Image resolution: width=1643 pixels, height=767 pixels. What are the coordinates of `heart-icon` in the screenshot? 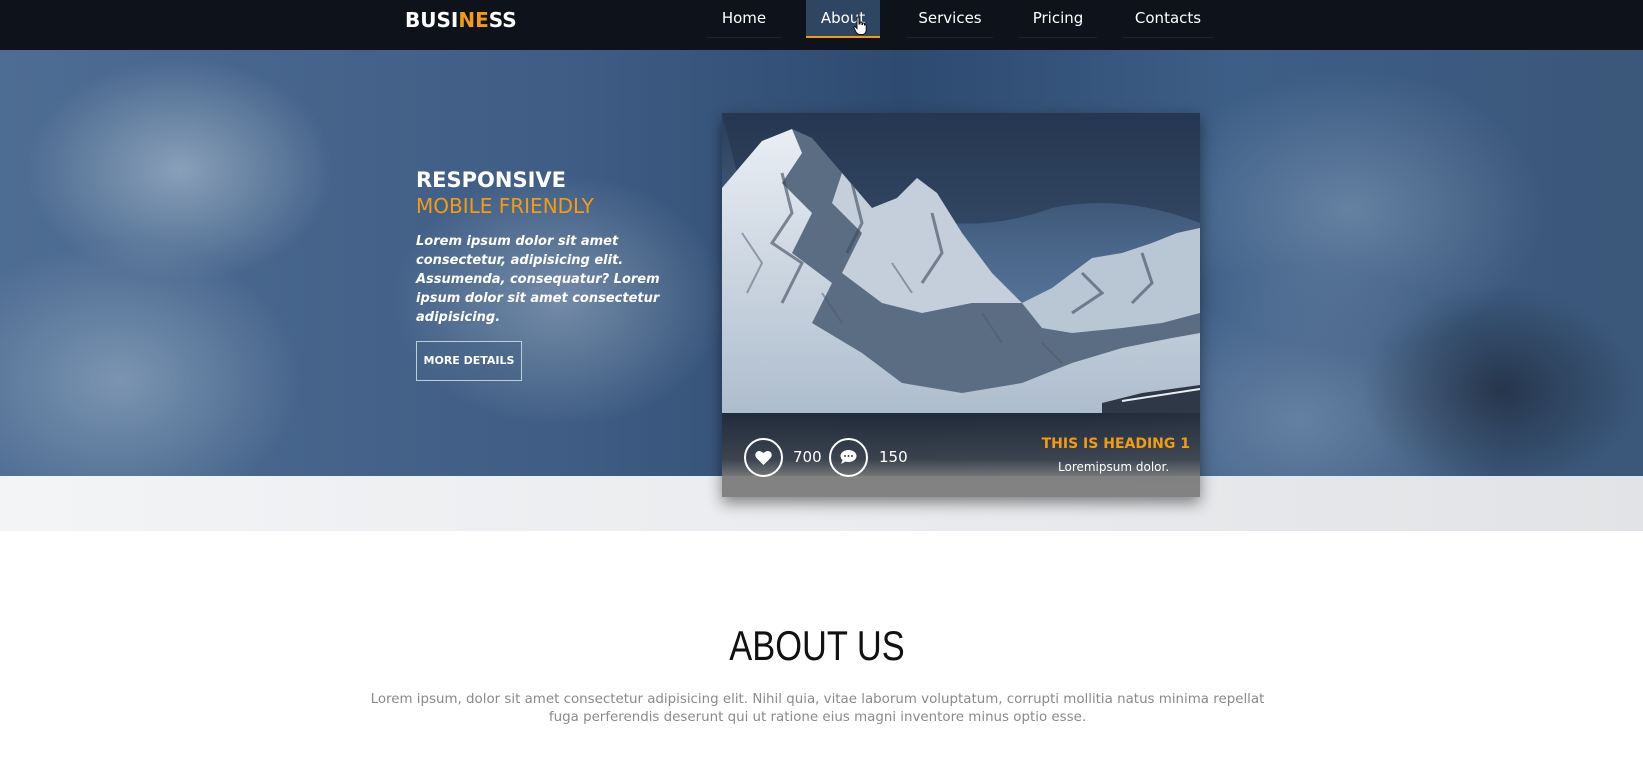 It's located at (763, 457).